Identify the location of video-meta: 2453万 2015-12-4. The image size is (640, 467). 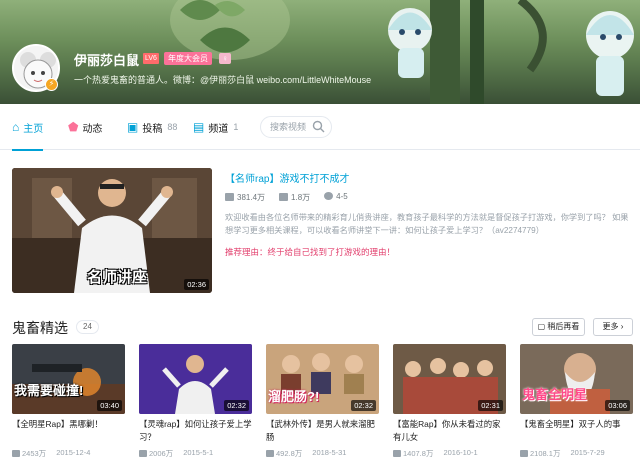
(68, 453).